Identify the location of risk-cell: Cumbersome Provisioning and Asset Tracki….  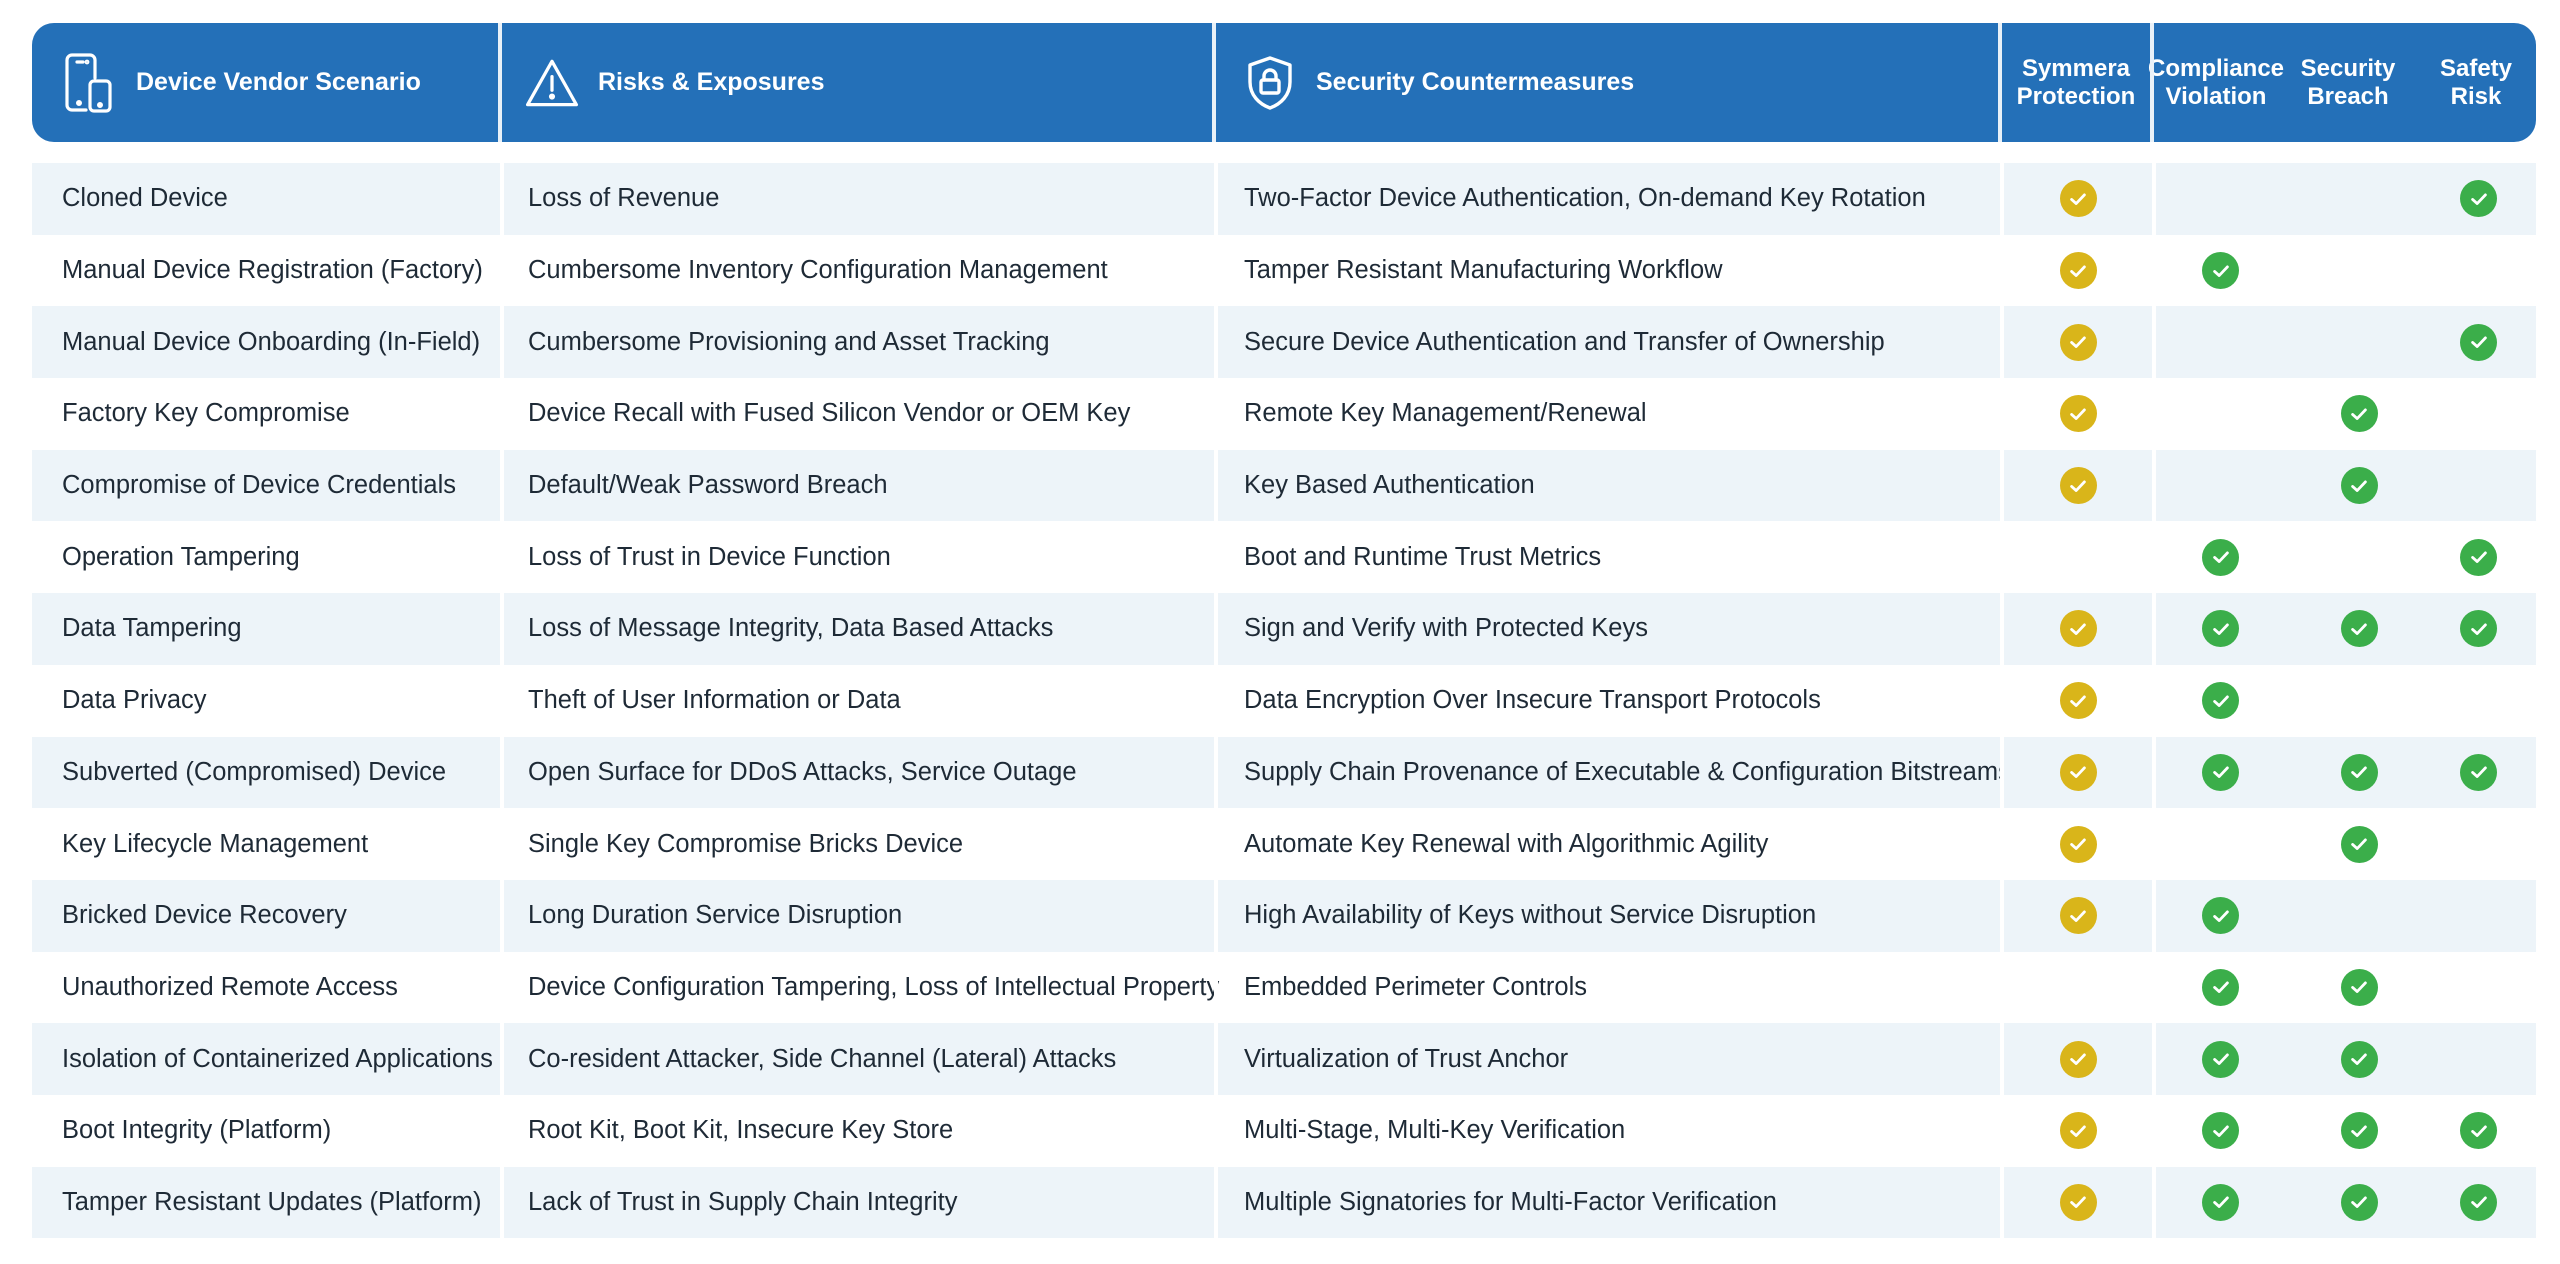
(857, 342).